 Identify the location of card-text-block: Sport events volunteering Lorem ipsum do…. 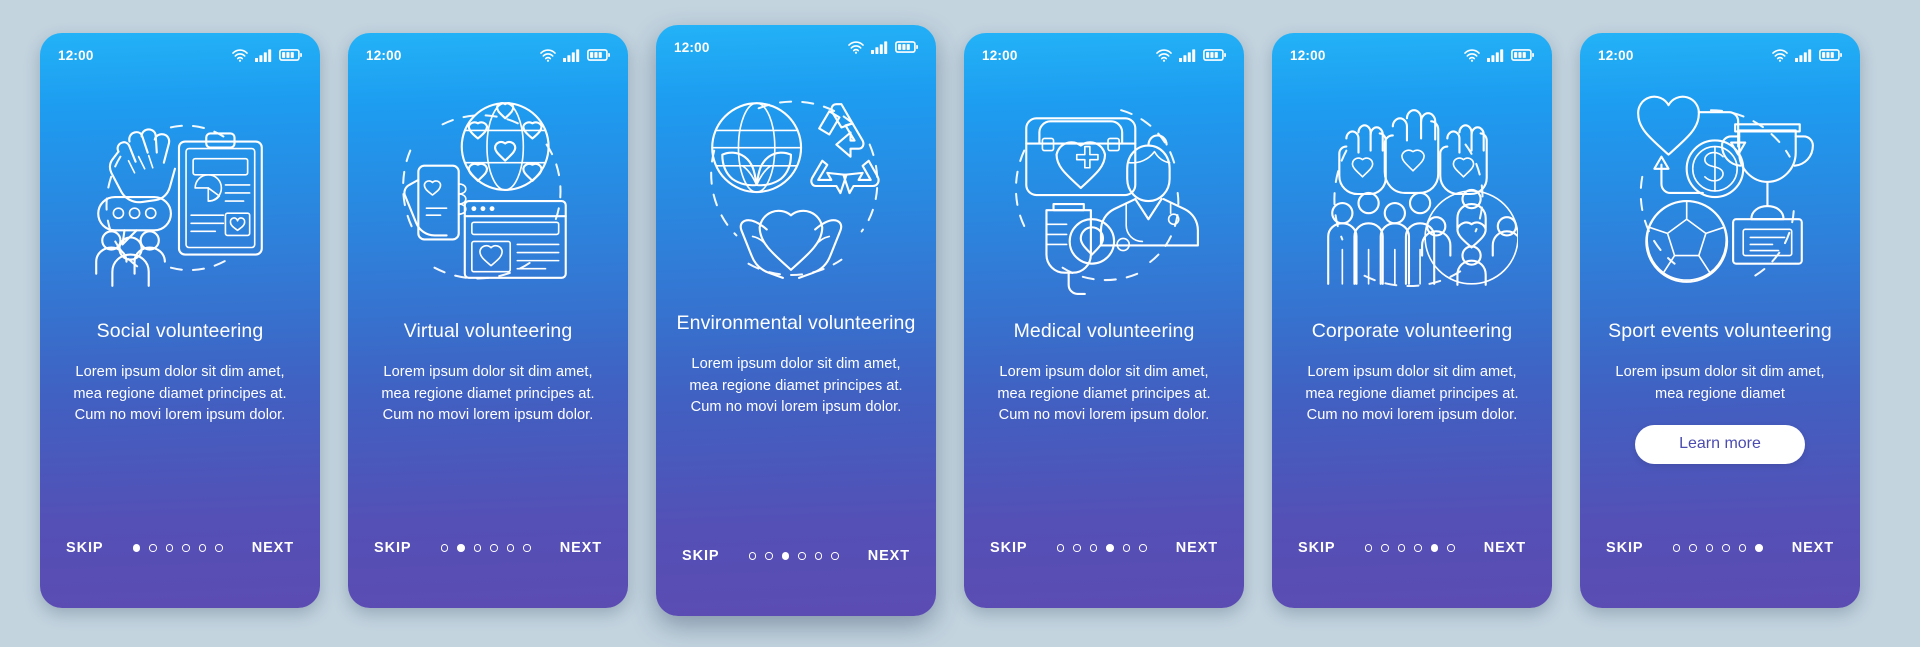
(1720, 391).